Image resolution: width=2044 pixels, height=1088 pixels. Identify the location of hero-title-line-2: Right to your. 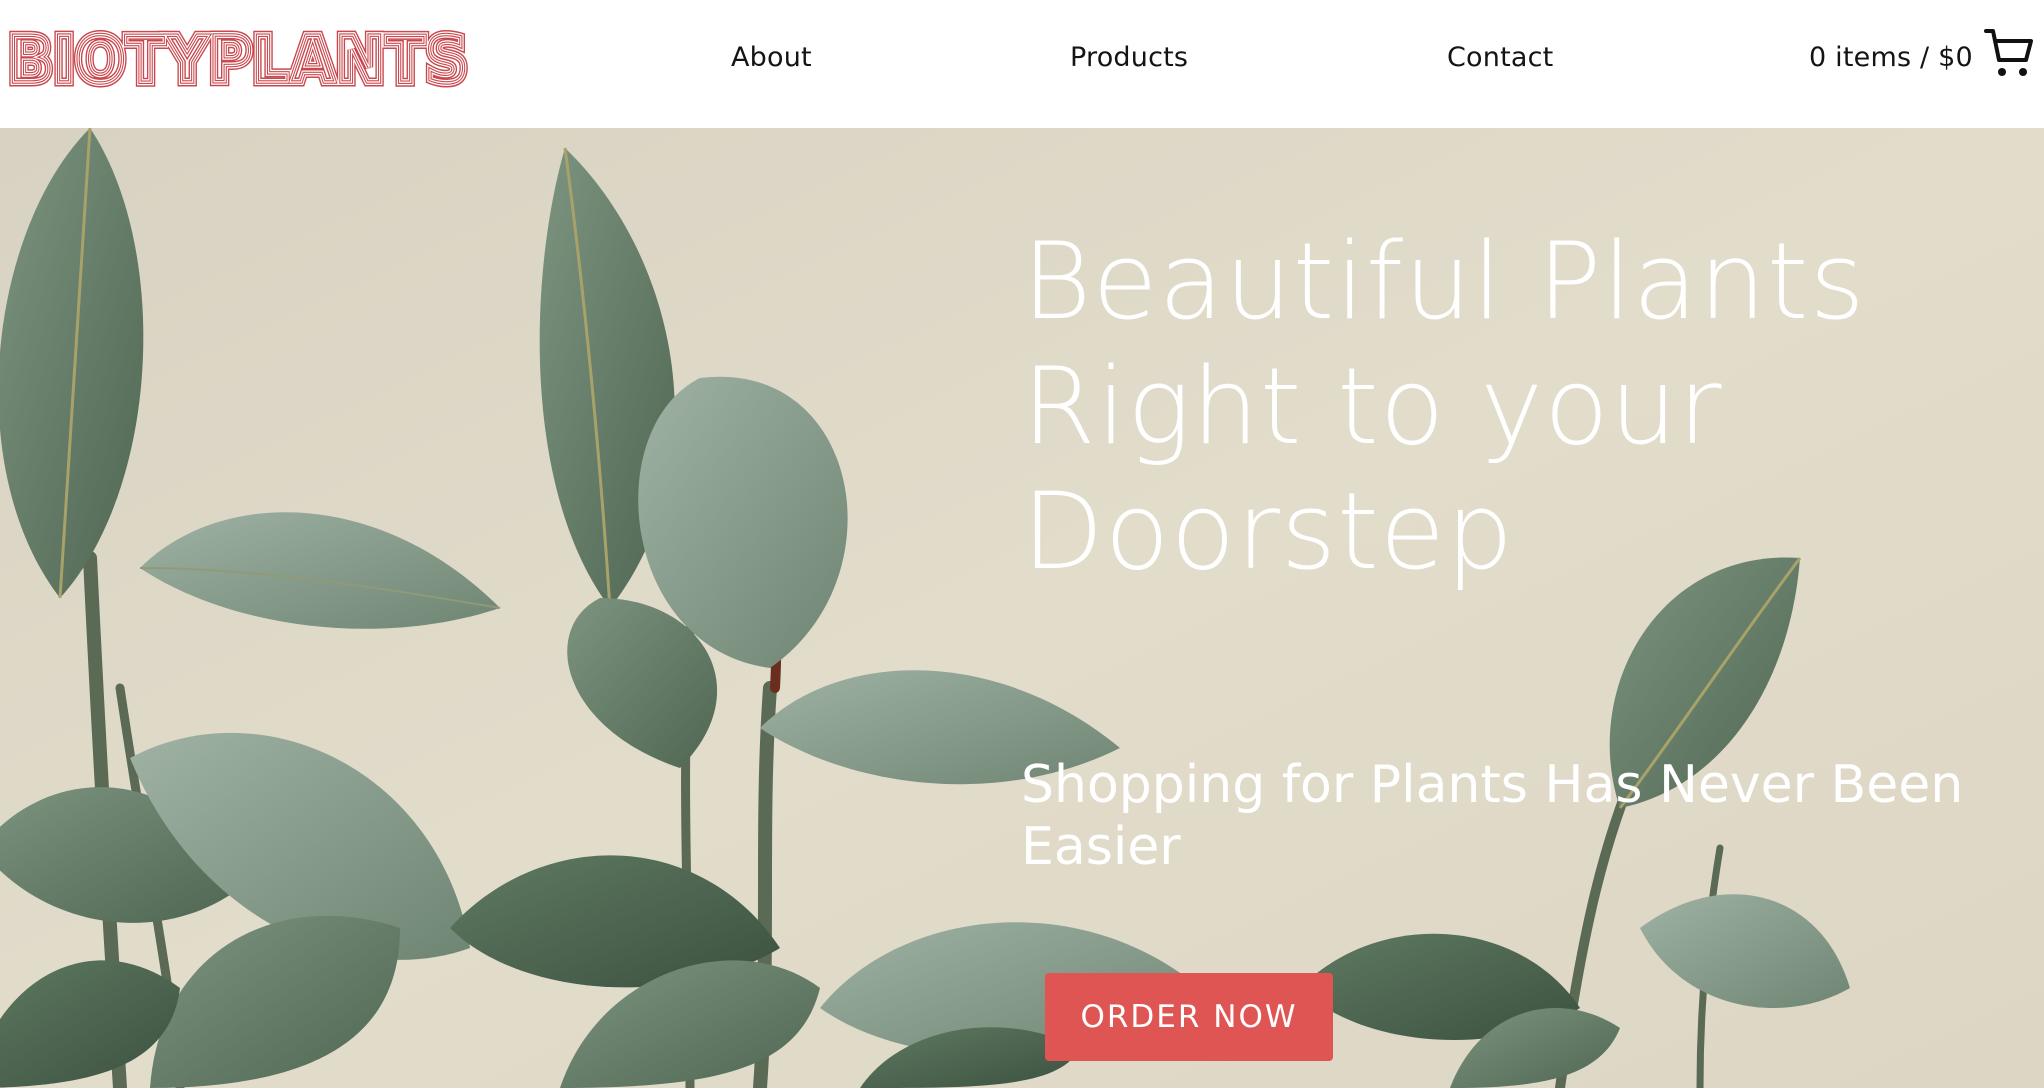
(1372, 406).